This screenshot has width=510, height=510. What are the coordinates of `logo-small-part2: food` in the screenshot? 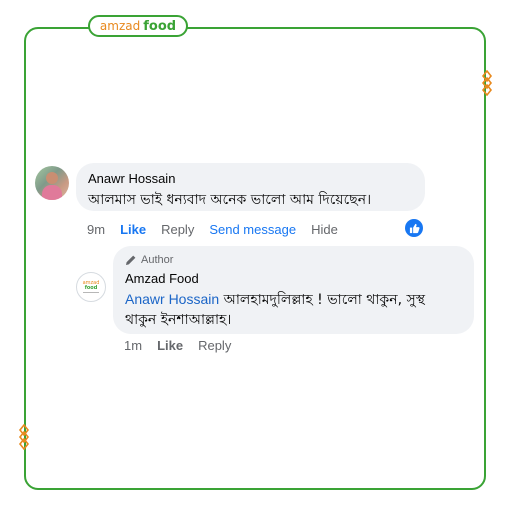 It's located at (91, 288).